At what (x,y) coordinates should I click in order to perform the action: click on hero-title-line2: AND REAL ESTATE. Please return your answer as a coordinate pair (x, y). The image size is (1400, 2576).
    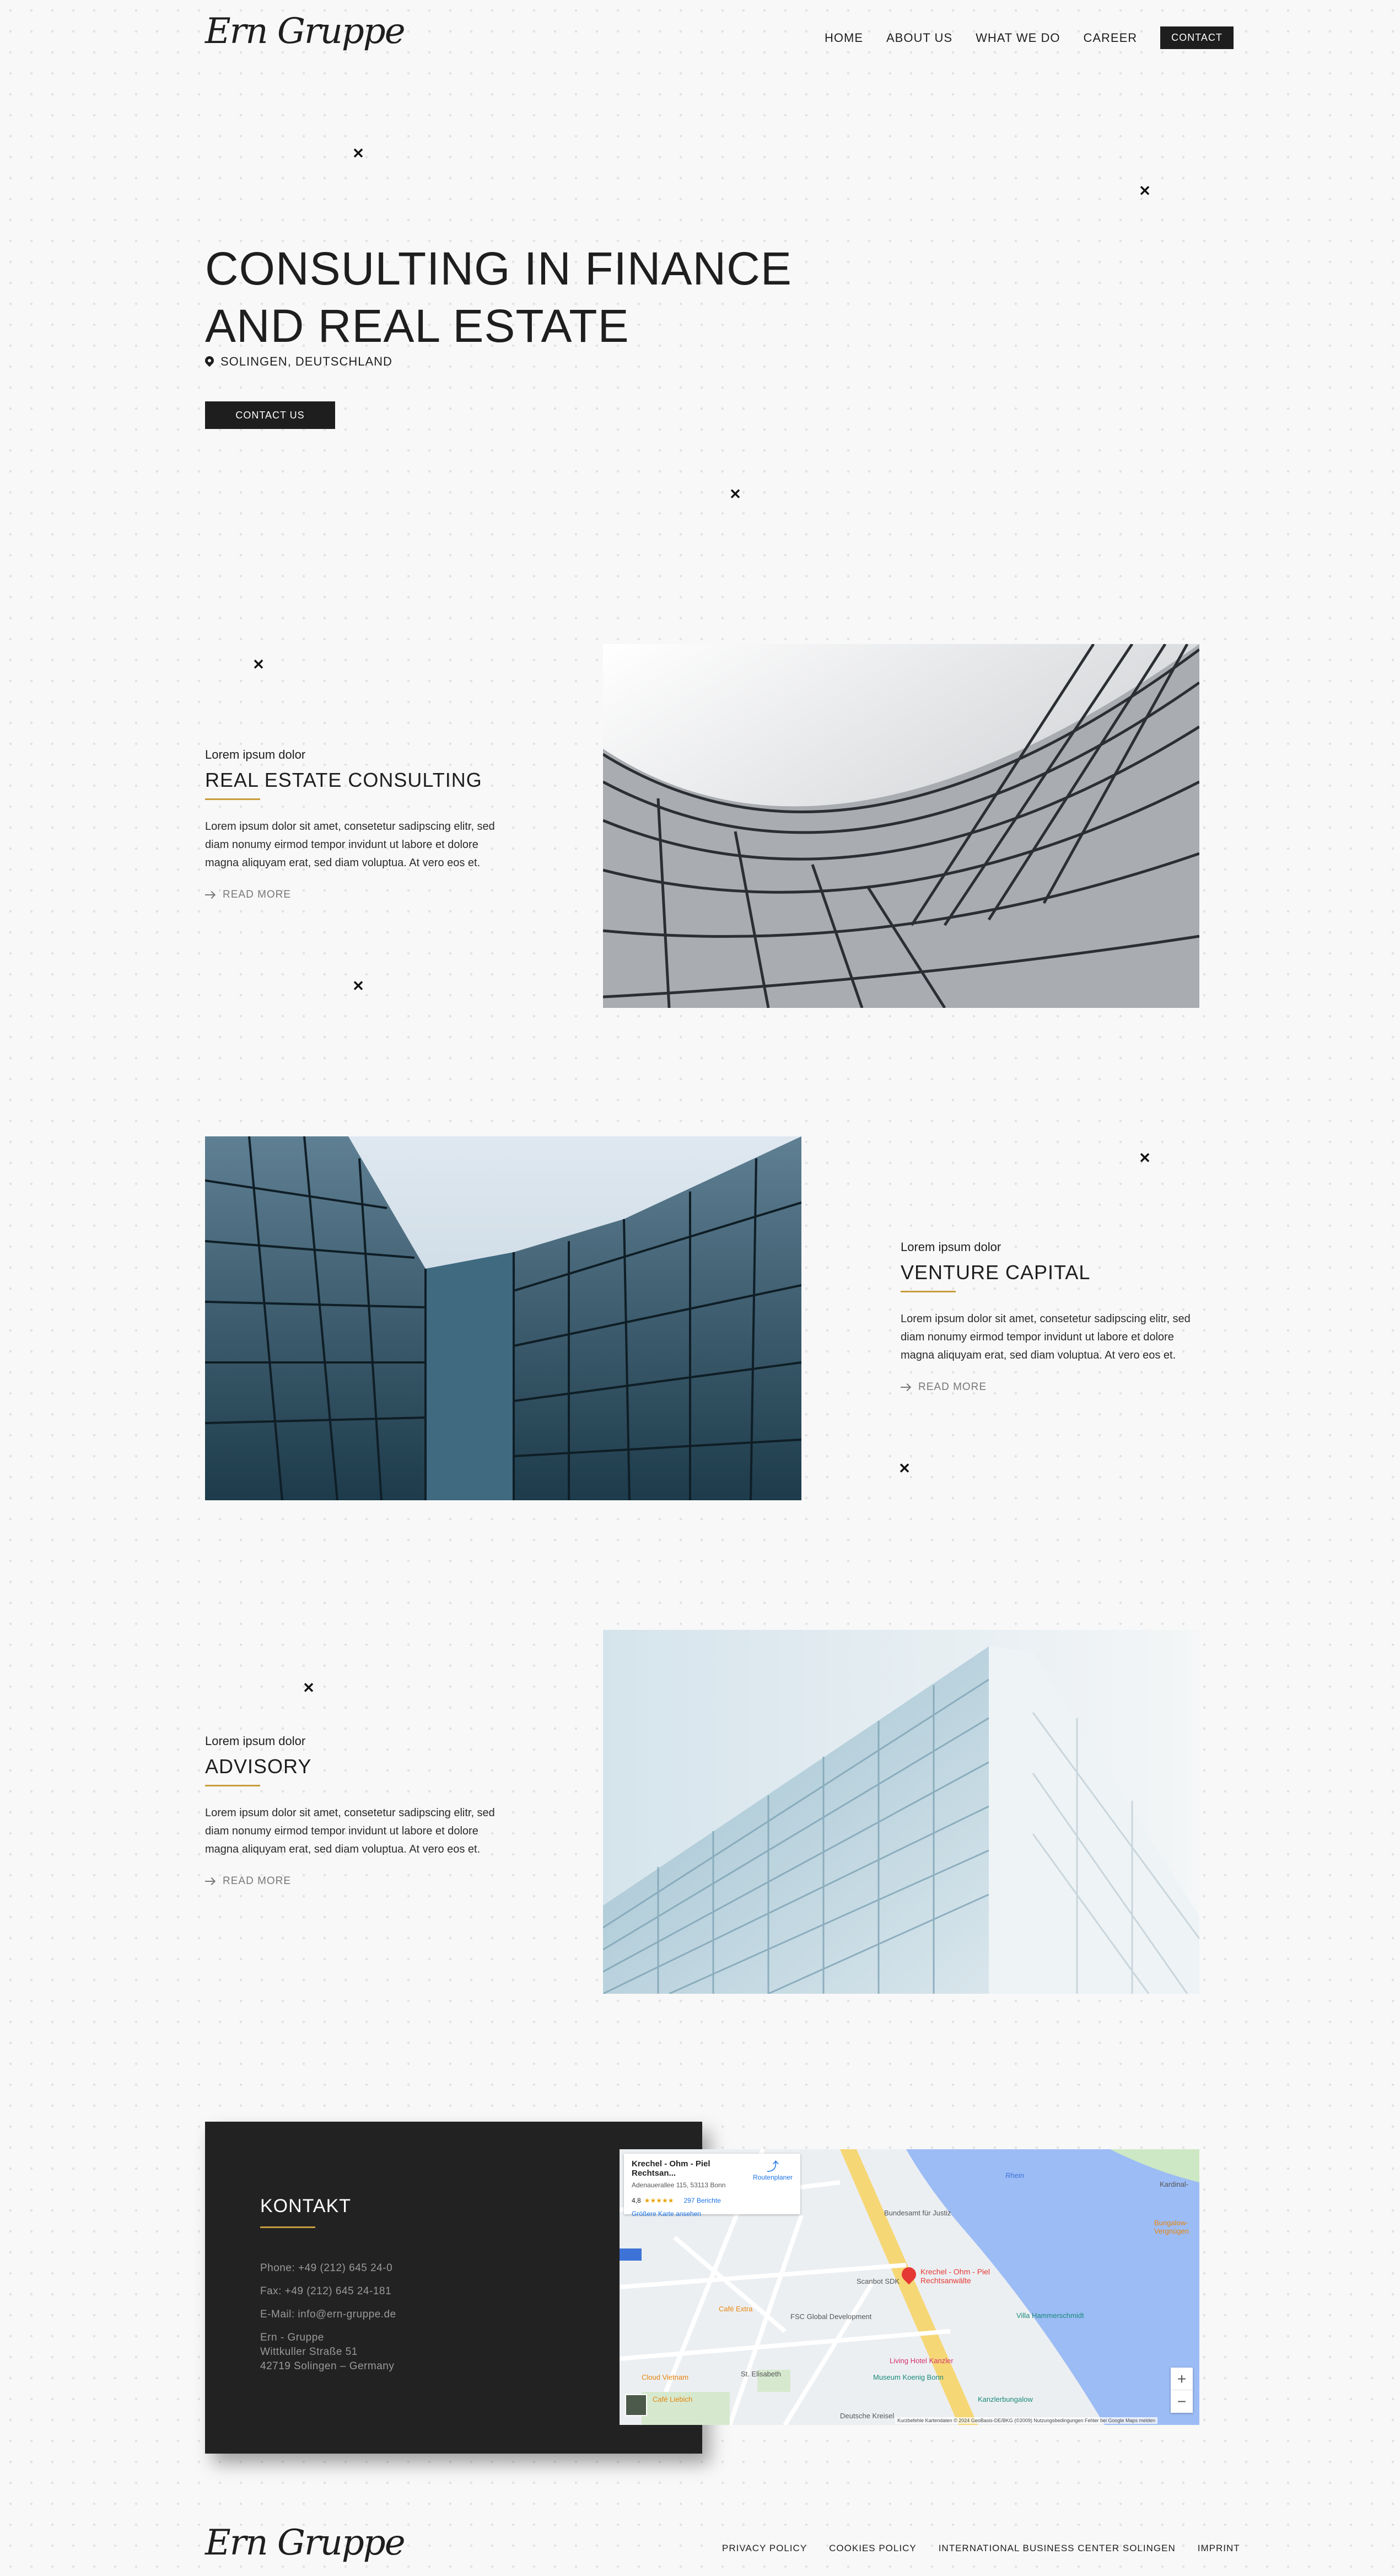
    Looking at the image, I should click on (417, 326).